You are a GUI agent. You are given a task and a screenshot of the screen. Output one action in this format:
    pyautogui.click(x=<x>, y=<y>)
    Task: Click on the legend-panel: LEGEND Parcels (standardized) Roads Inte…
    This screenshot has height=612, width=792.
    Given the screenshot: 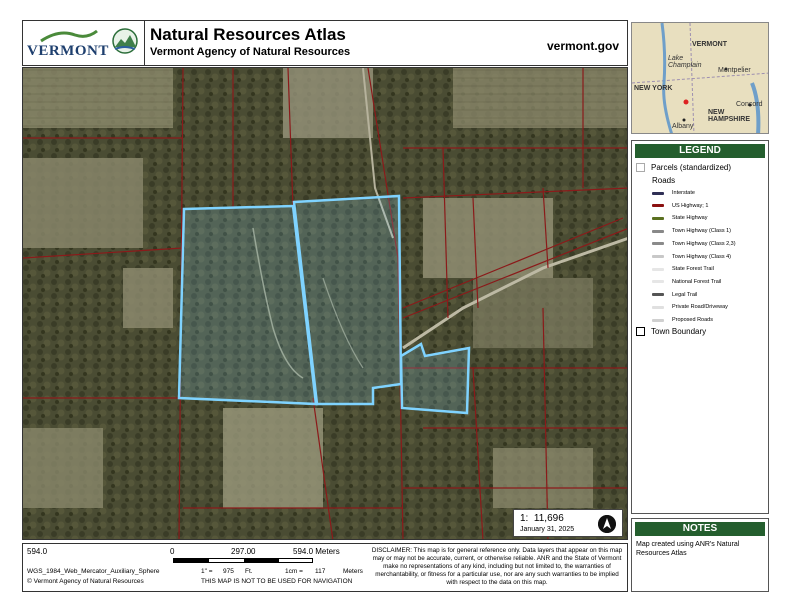 What is the action you would take?
    pyautogui.click(x=700, y=327)
    